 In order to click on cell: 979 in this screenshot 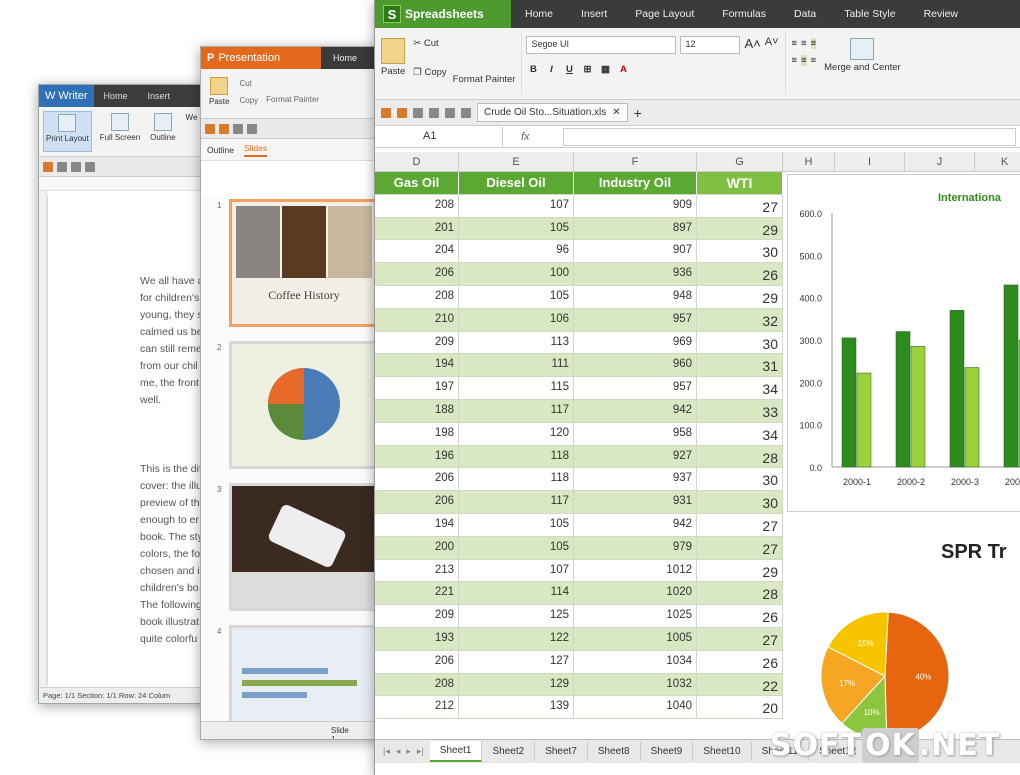, I will do `click(635, 548)`.